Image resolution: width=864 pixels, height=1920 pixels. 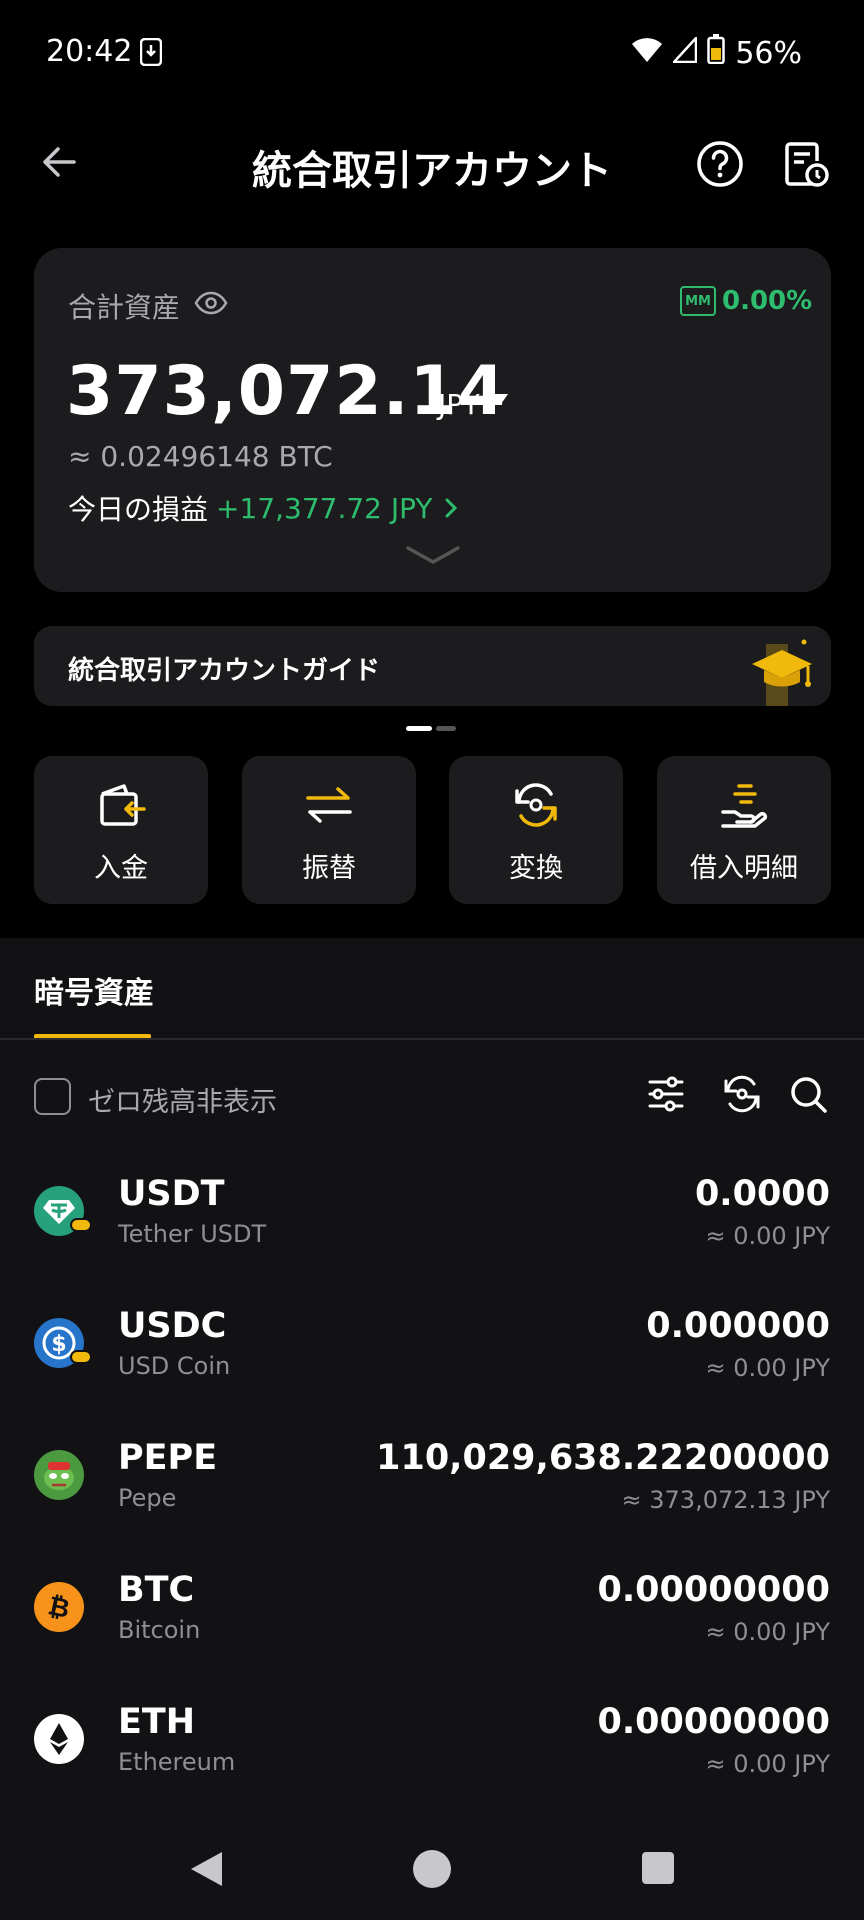 I want to click on margin-ratio-badge: MM 0.00%, so click(x=746, y=301).